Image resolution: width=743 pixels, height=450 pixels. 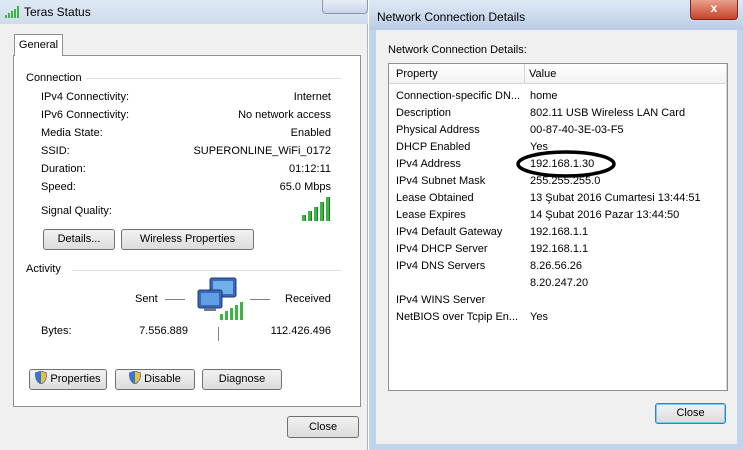 I want to click on ipv4-connectivity-value: Internet, so click(x=312, y=97).